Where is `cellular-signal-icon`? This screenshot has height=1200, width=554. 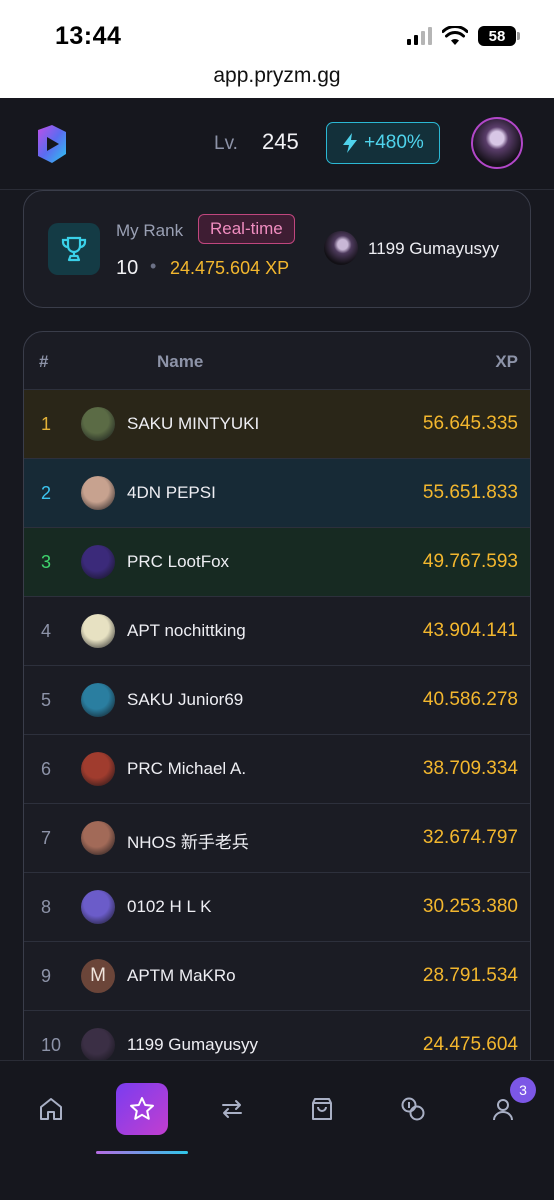 cellular-signal-icon is located at coordinates (419, 36).